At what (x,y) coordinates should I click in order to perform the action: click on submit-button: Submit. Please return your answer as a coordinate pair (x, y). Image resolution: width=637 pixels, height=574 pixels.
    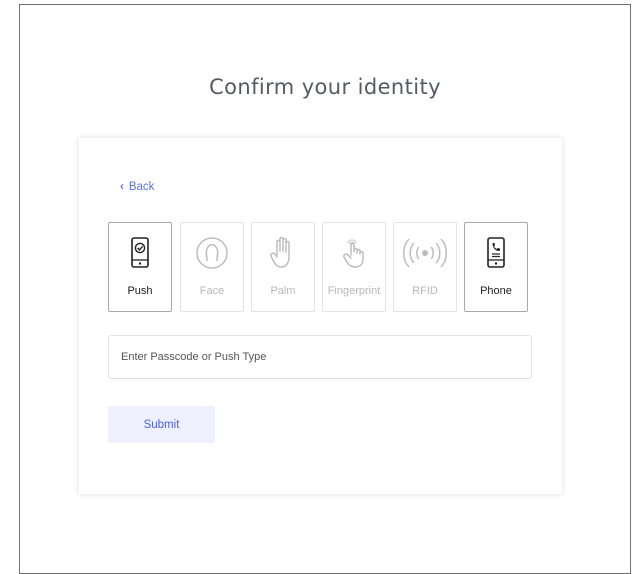
    Looking at the image, I should click on (161, 424).